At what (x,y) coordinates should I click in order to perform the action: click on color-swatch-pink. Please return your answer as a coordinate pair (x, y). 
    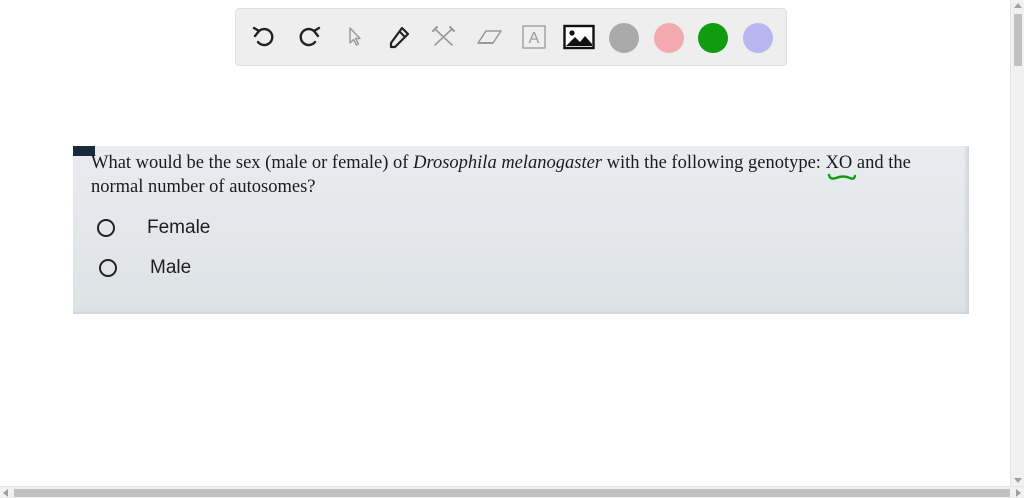
    Looking at the image, I should click on (669, 38).